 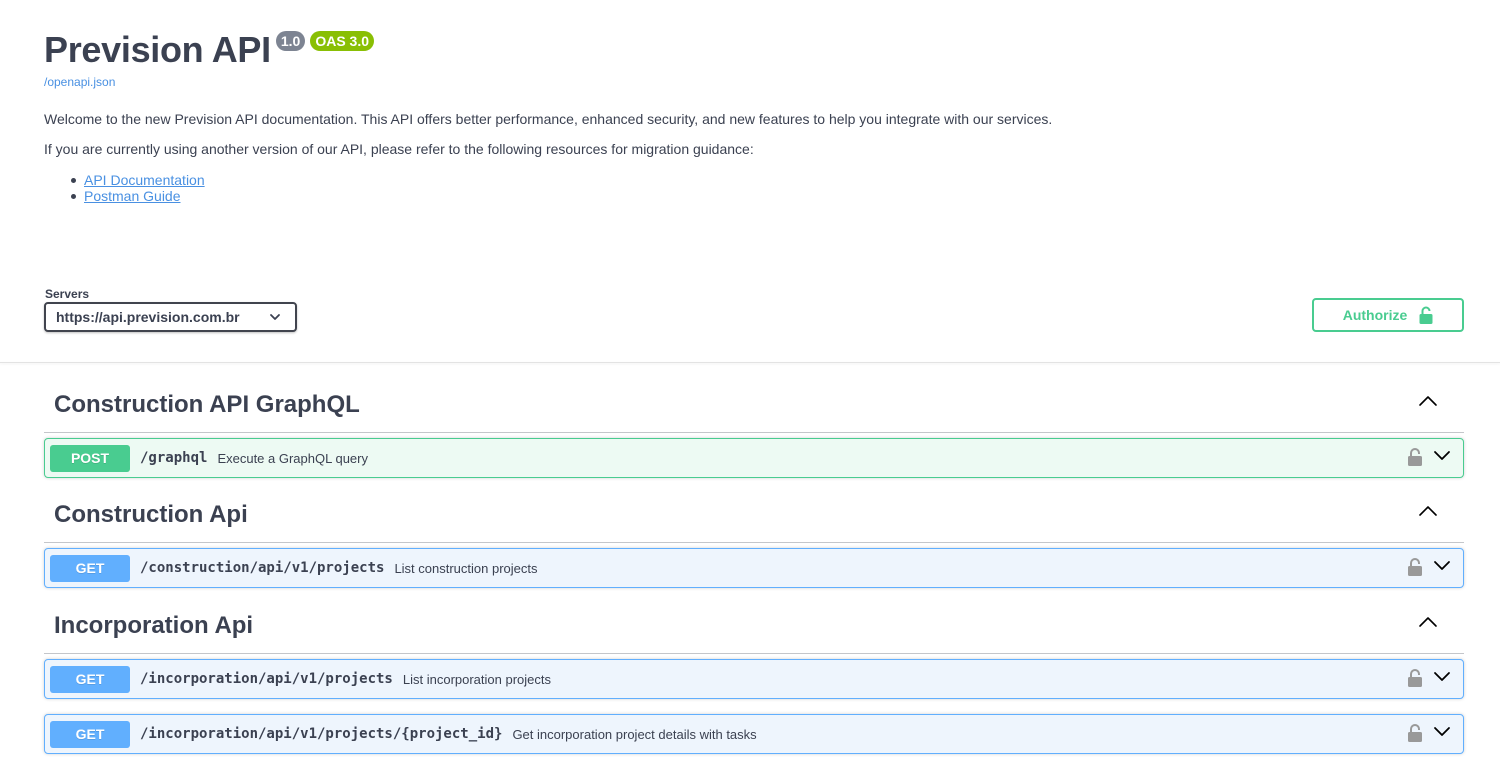 I want to click on operation-post-graphql: POST /graphql Execute a GraphQL query, so click(x=754, y=458).